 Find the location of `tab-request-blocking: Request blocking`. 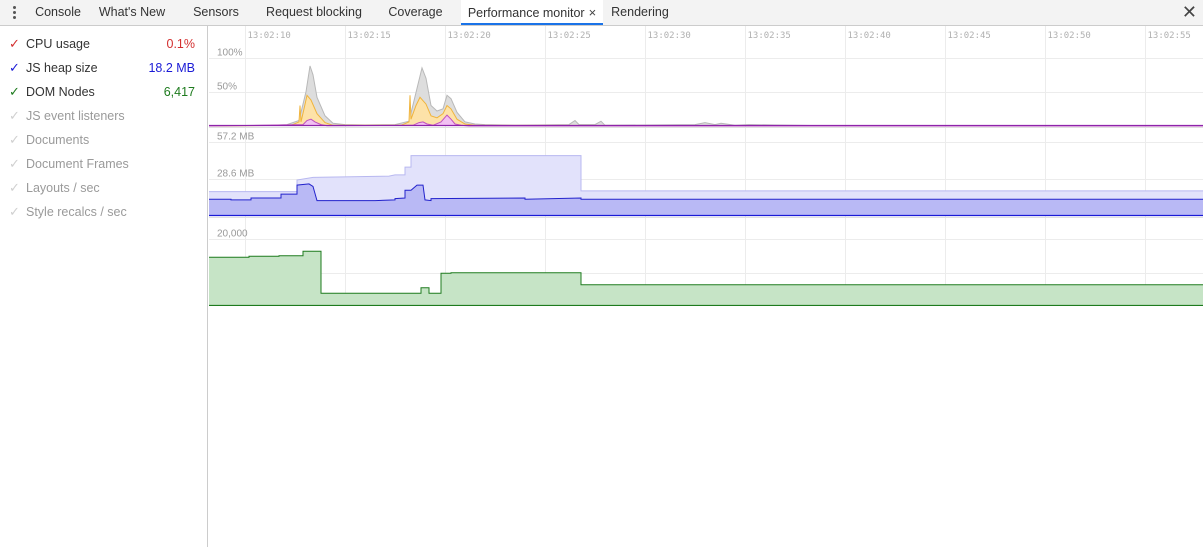

tab-request-blocking: Request blocking is located at coordinates (314, 12).